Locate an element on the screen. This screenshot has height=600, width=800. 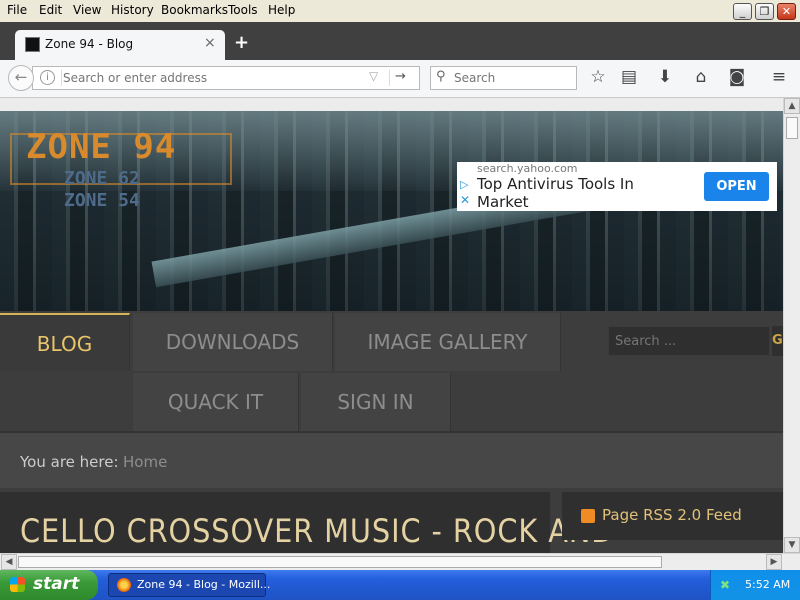
site-search-box is located at coordinates (689, 341).